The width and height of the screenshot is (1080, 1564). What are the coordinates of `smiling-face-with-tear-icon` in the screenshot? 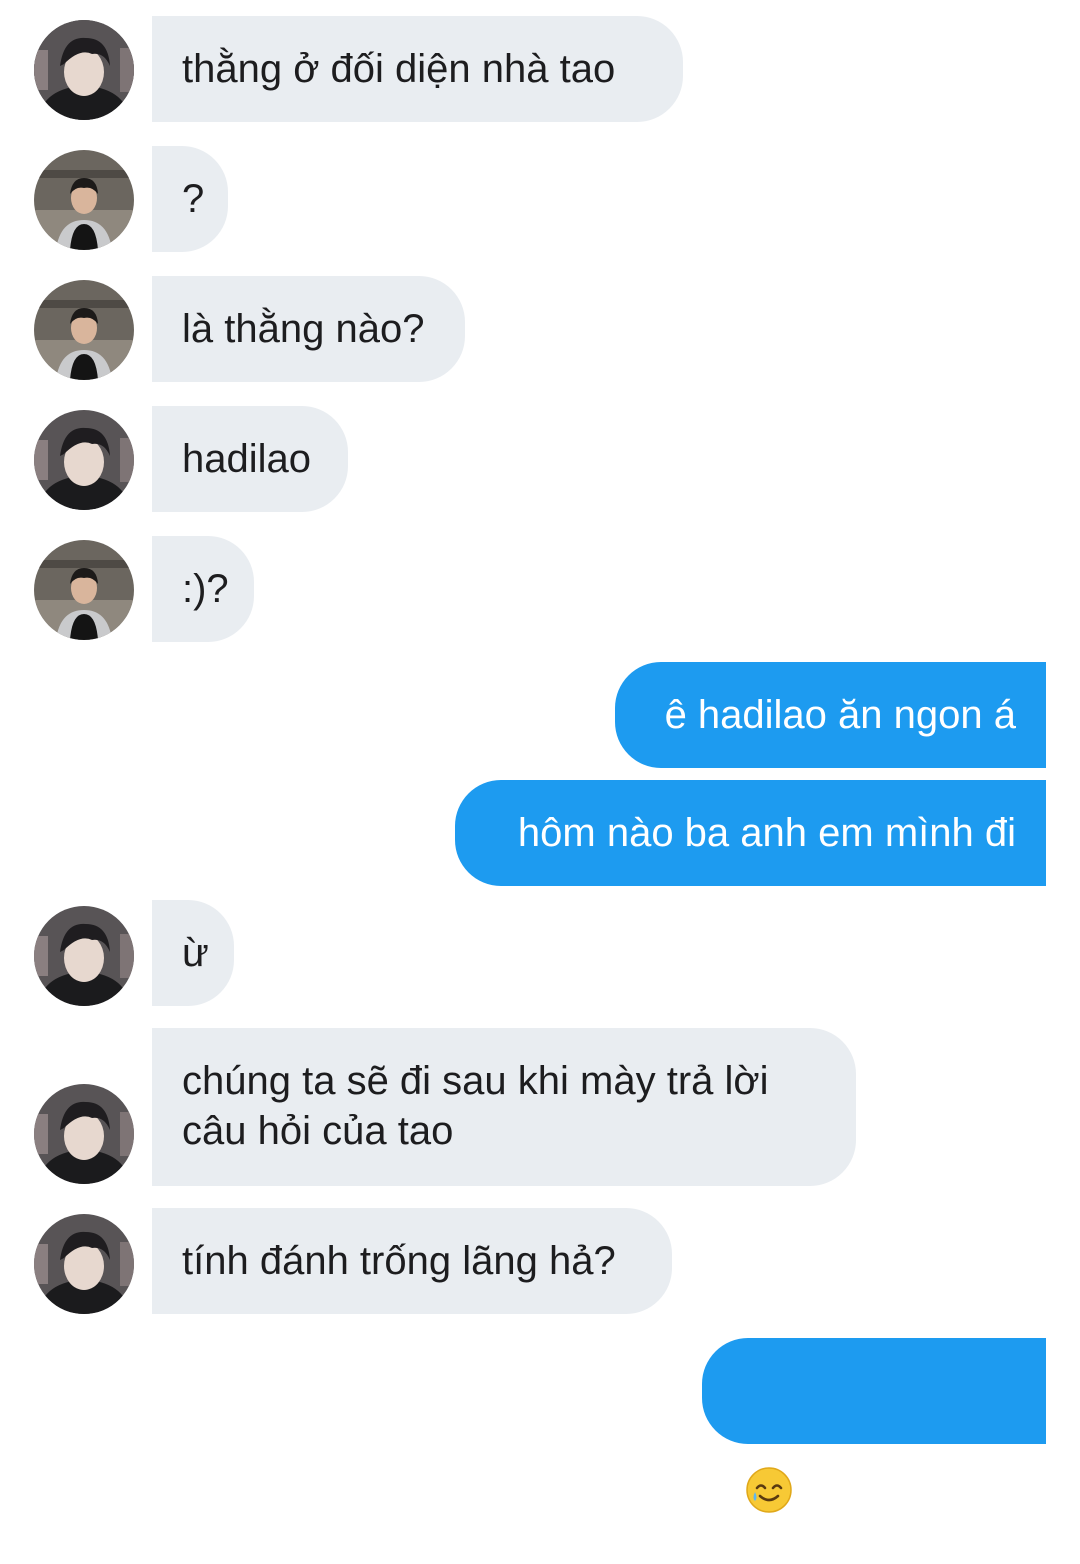 It's located at (769, 1464).